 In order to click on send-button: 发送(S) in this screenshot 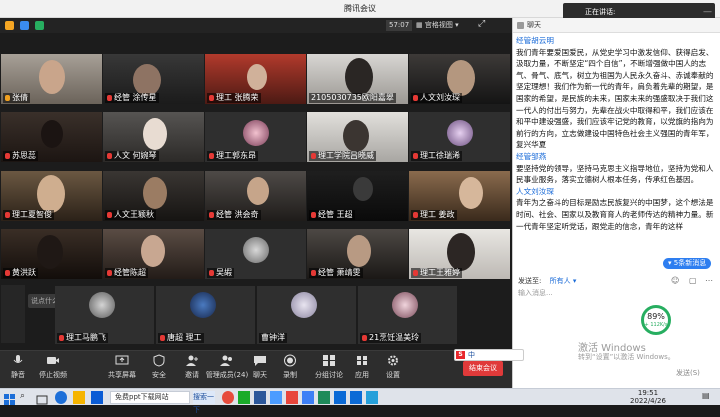, I will do `click(688, 373)`.